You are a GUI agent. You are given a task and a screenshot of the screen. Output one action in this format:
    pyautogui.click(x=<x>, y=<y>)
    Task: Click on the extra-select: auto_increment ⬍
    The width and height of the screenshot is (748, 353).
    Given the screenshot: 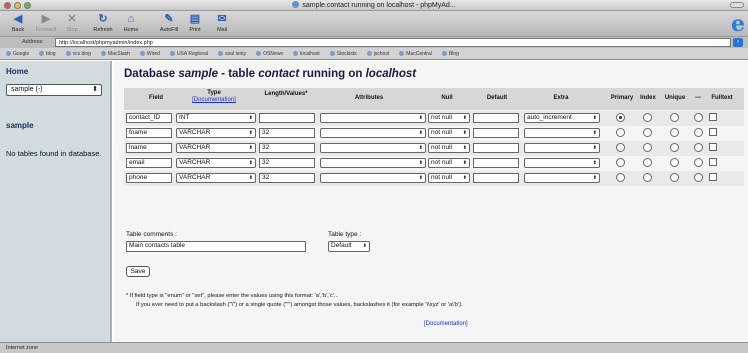 What is the action you would take?
    pyautogui.click(x=562, y=118)
    